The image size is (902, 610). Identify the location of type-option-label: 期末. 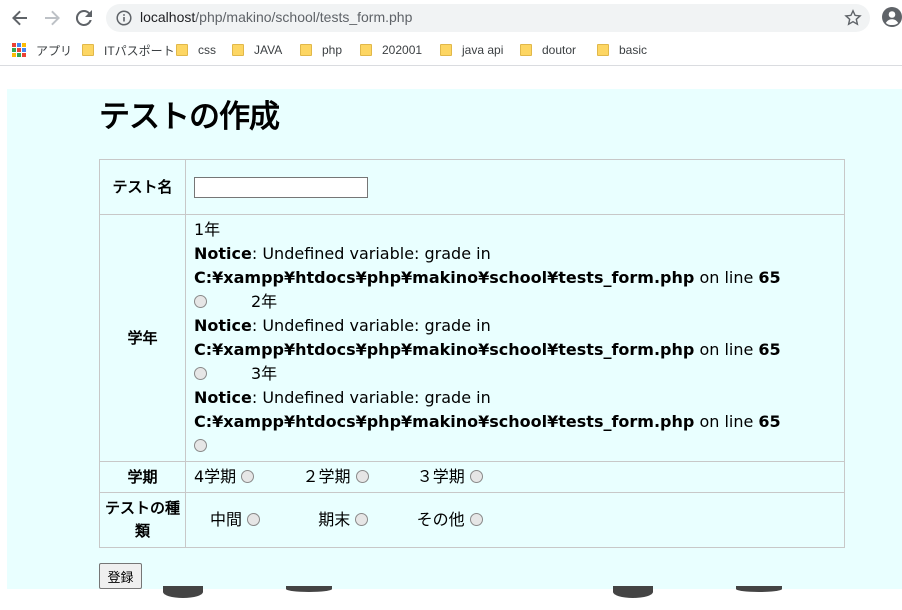
(334, 519).